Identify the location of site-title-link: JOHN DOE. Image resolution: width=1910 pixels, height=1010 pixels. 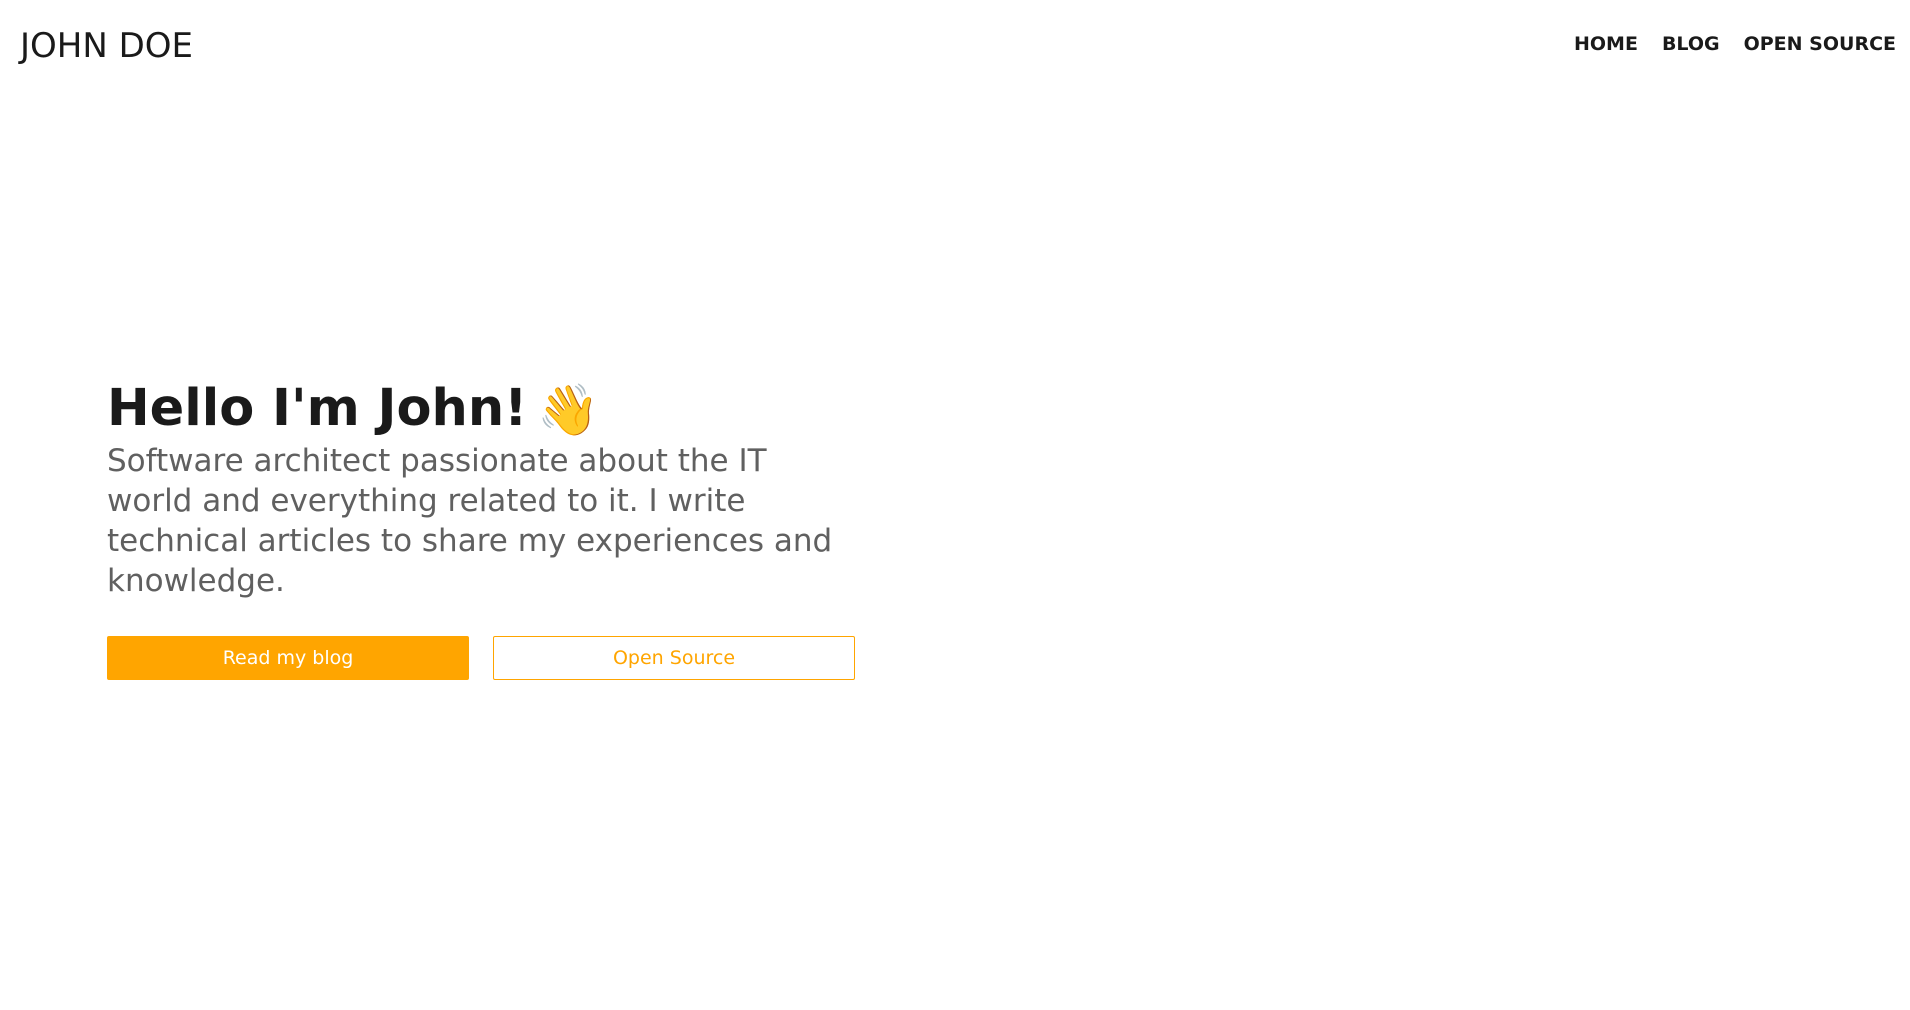
(106, 46).